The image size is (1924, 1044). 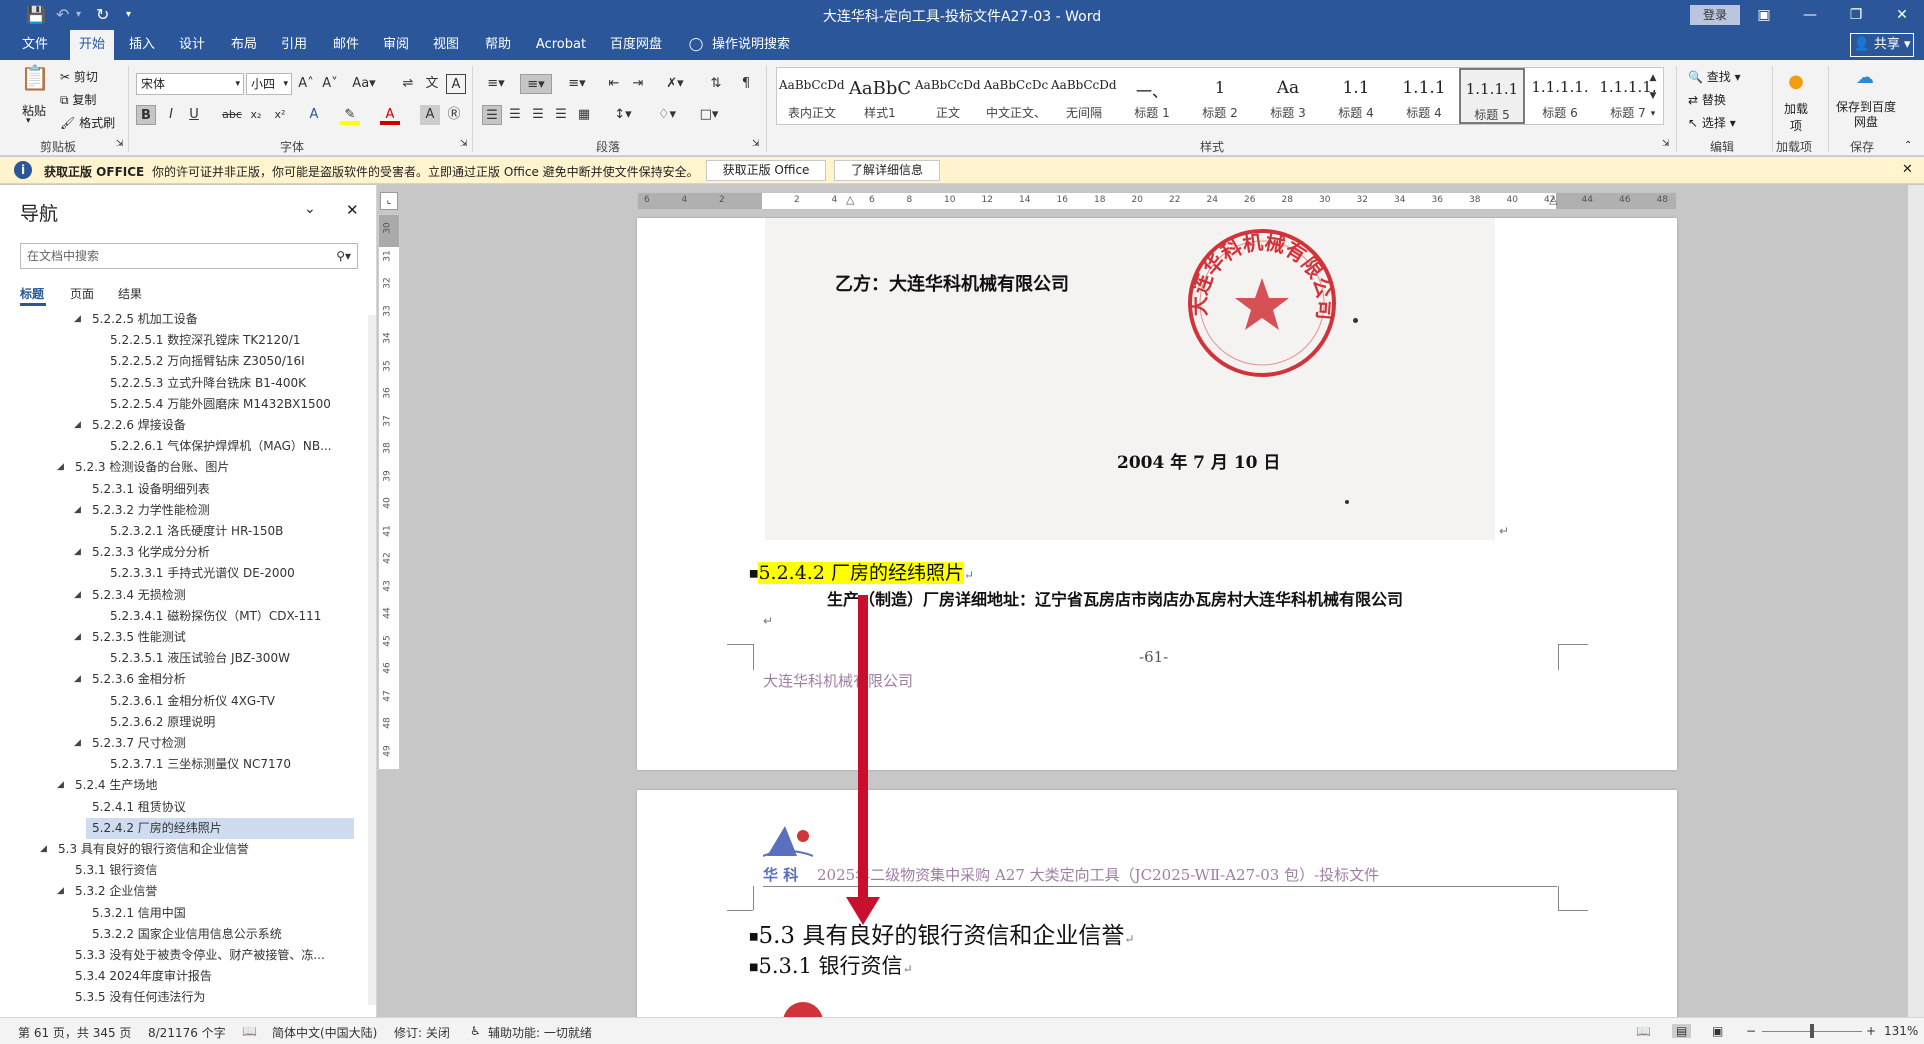 What do you see at coordinates (675, 84) in the screenshot?
I see `chinese-layout-icon: ✗▾` at bounding box center [675, 84].